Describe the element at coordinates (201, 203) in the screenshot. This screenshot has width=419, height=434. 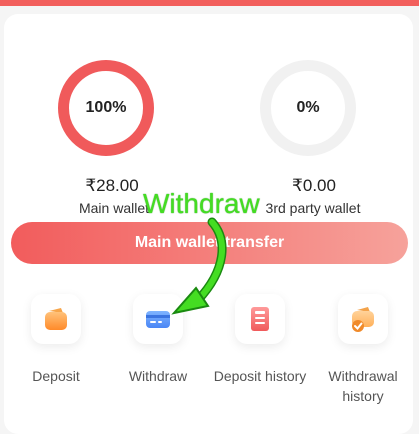
I see `withdraw-annotation-text: Withdraw` at that location.